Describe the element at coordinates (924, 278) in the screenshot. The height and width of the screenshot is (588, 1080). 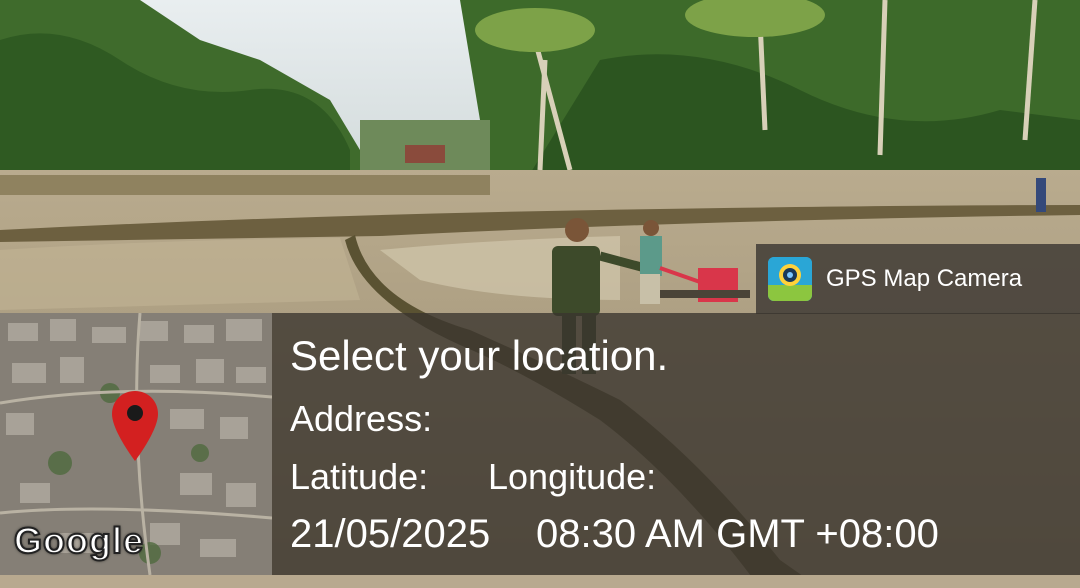
I see `app-name-label: GPS Map Camera` at that location.